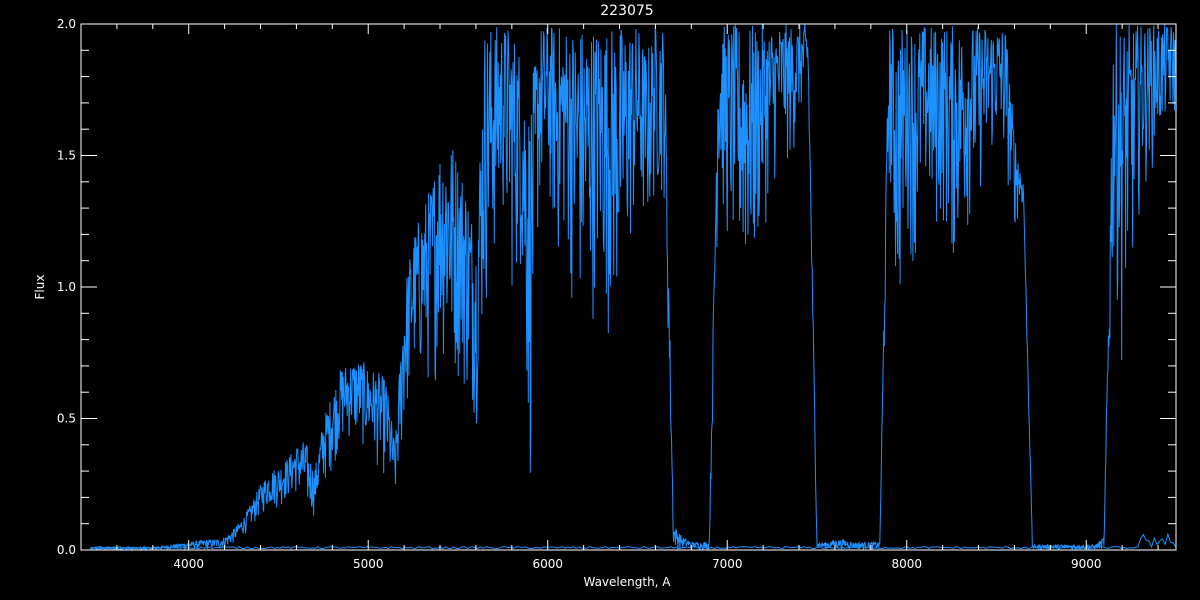 Image resolution: width=1200 pixels, height=600 pixels. I want to click on y-tick-label: 0.0, so click(66, 550).